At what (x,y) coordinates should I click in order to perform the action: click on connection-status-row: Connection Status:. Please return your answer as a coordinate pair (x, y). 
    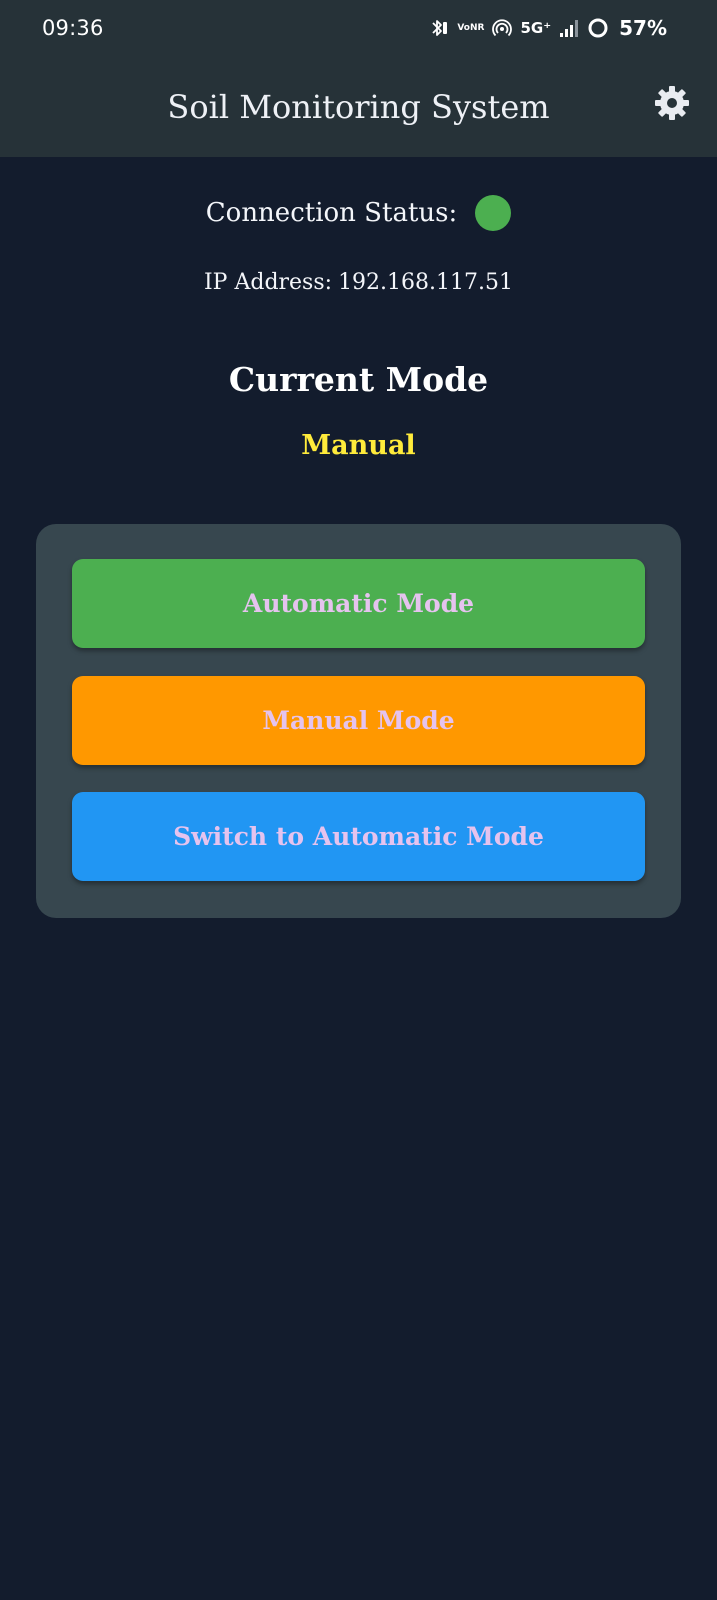
    Looking at the image, I should click on (358, 213).